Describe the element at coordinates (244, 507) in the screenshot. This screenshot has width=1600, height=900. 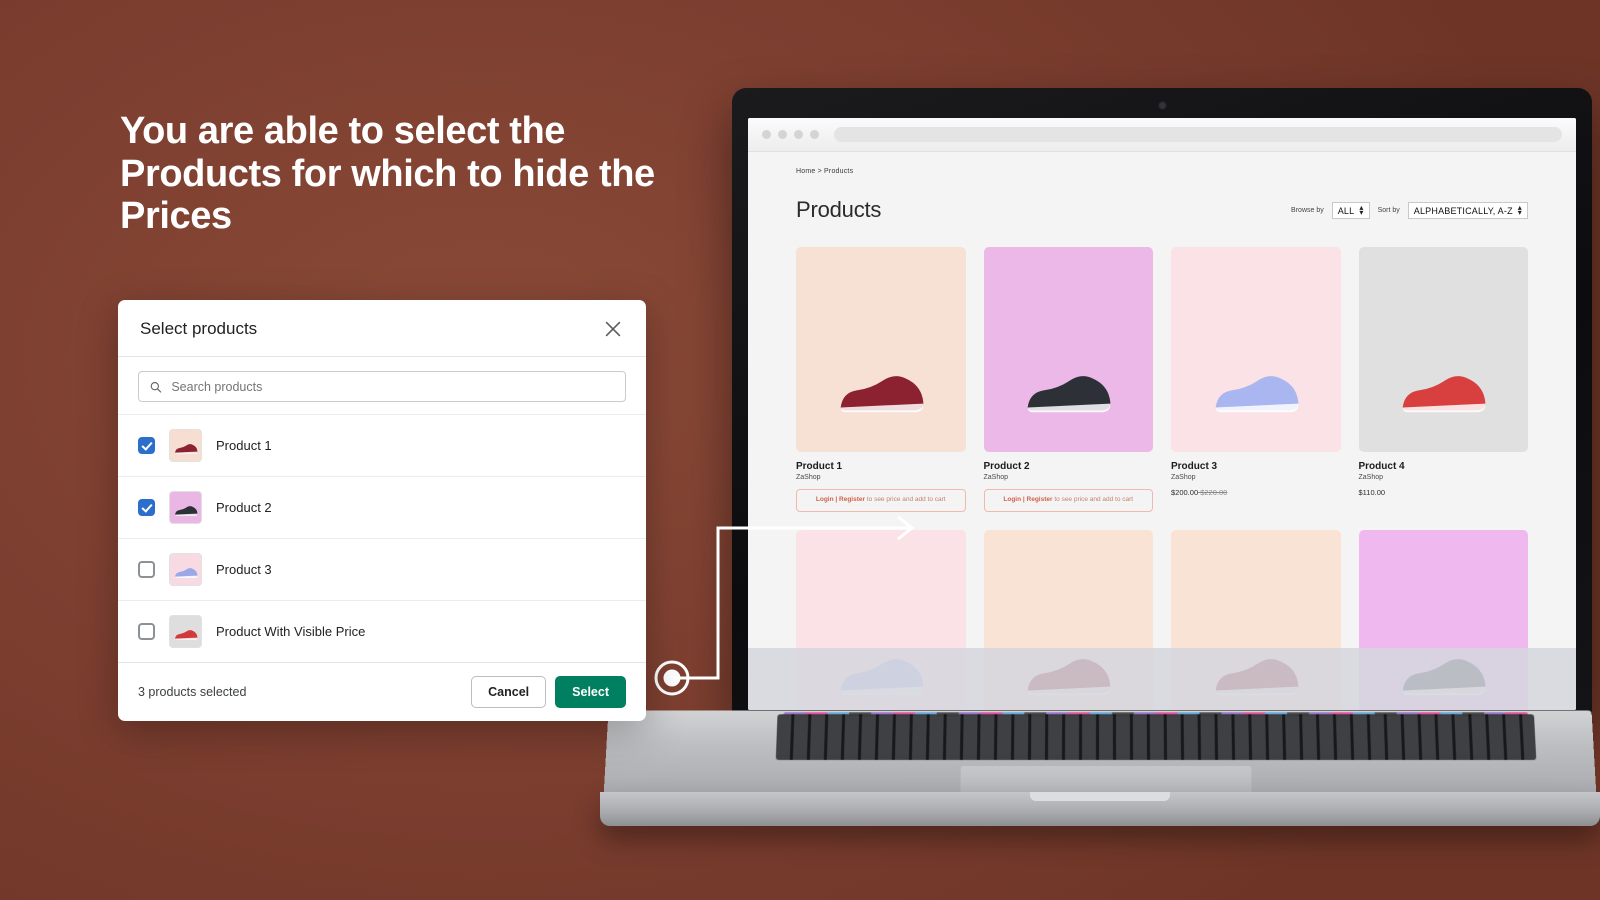
I see `product-list-item-label: Product 2` at that location.